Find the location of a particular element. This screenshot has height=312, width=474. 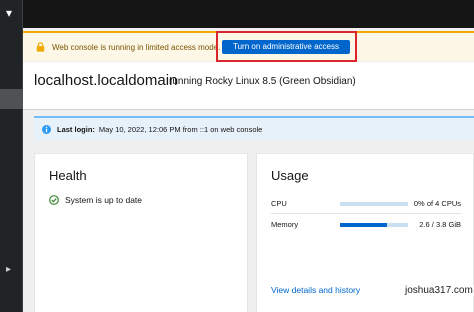

watermark: joshua317.com is located at coordinates (438, 290).